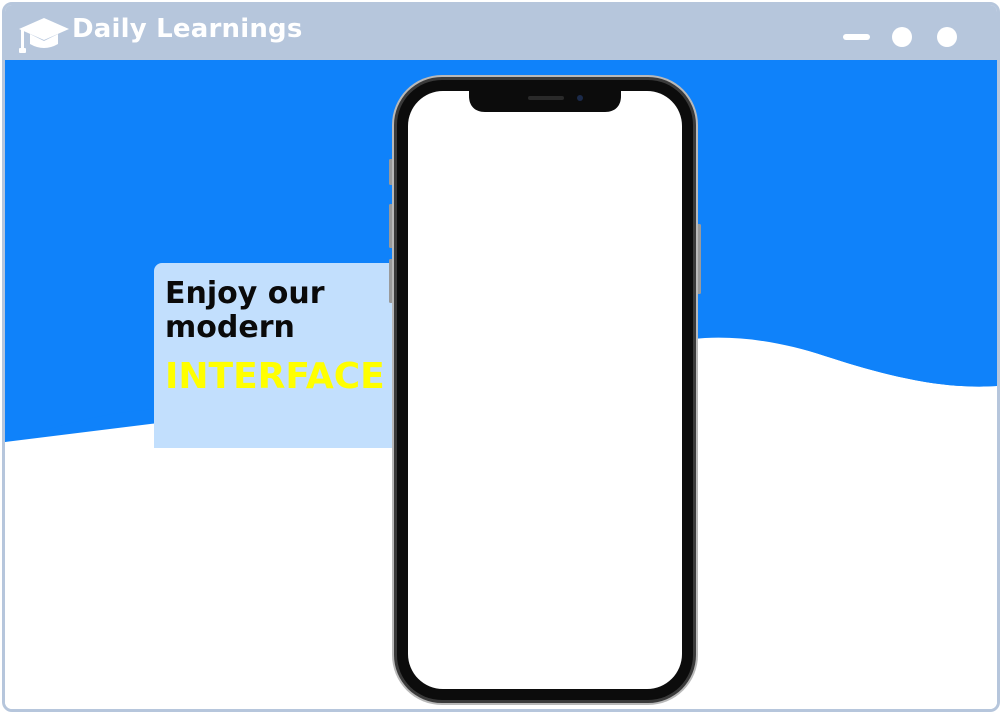 The width and height of the screenshot is (1000, 712). I want to click on graduation-cap-icon, so click(44, 35).